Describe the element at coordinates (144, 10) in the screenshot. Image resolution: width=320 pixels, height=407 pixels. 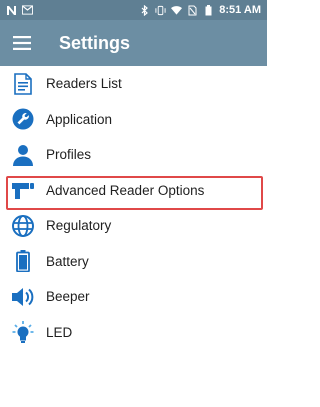
I see `bluetooth-icon` at that location.